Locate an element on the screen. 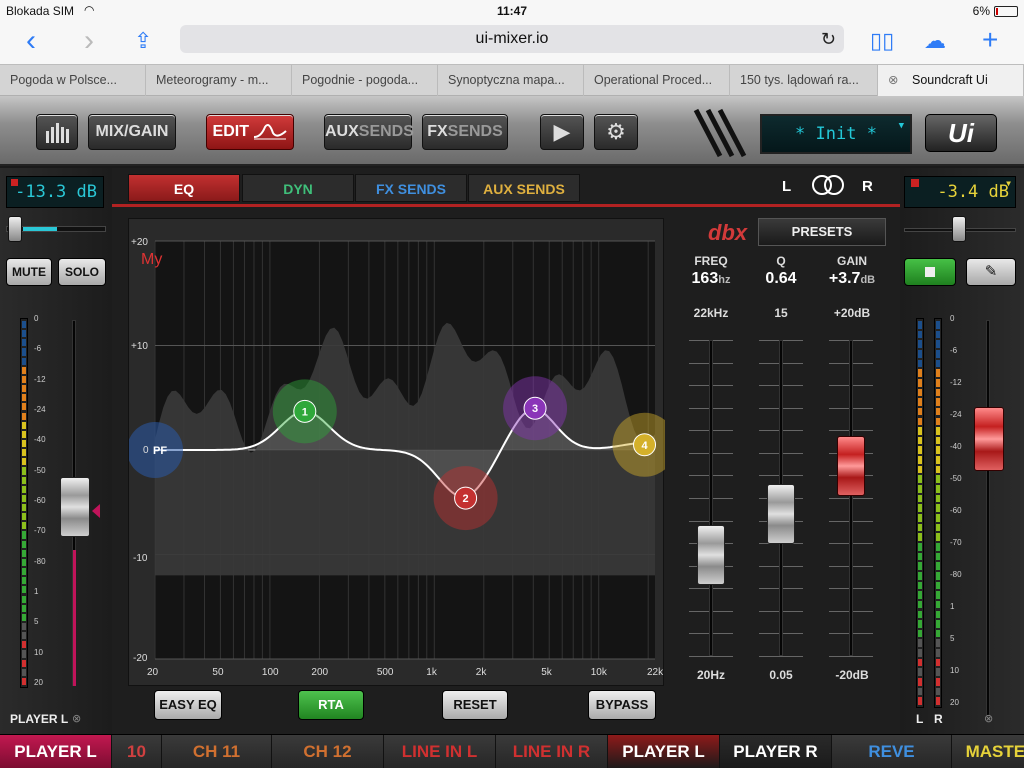 The height and width of the screenshot is (768, 1024). balance-knob is located at coordinates (959, 229).